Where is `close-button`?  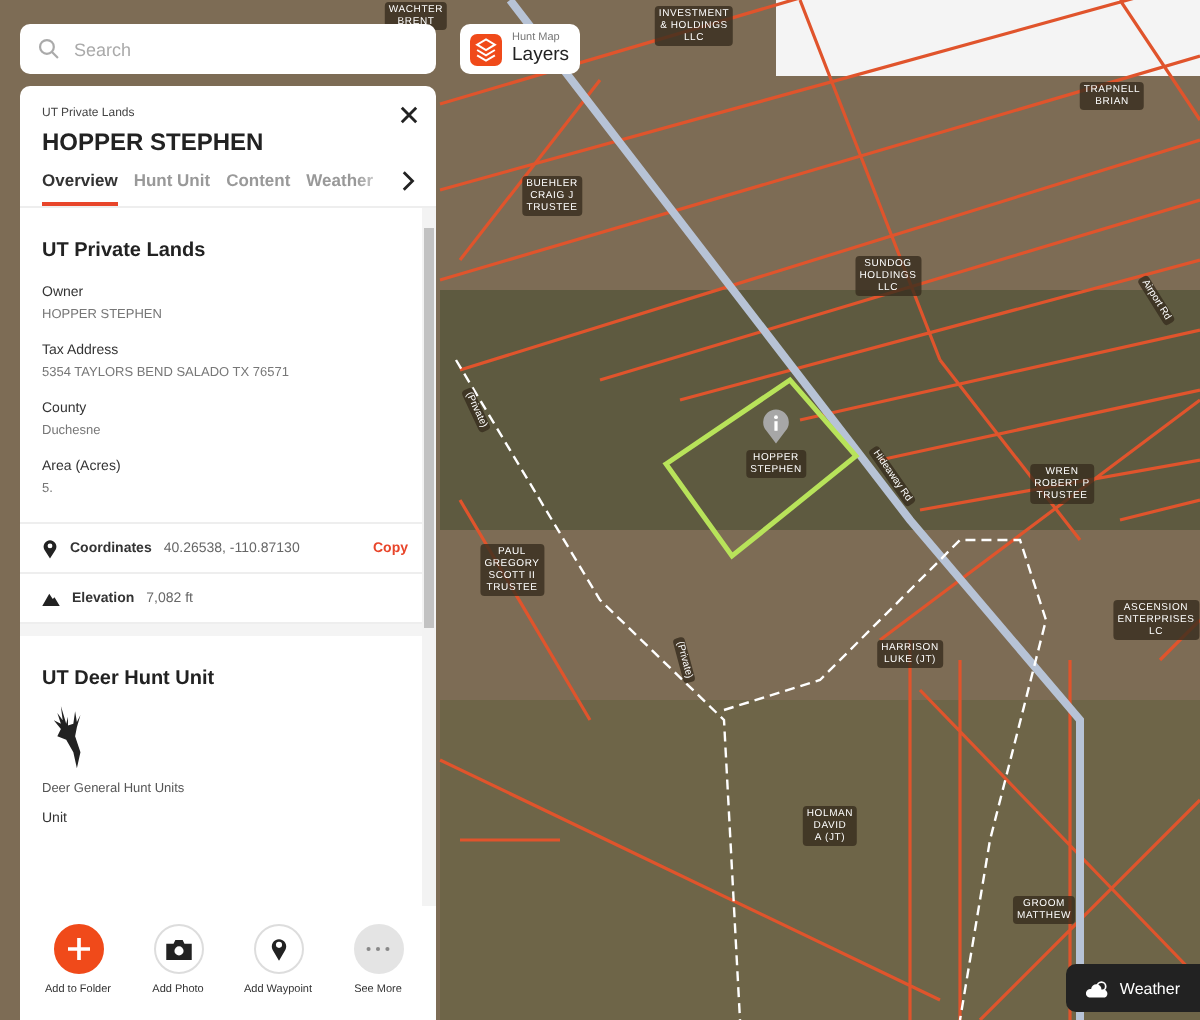
close-button is located at coordinates (409, 115).